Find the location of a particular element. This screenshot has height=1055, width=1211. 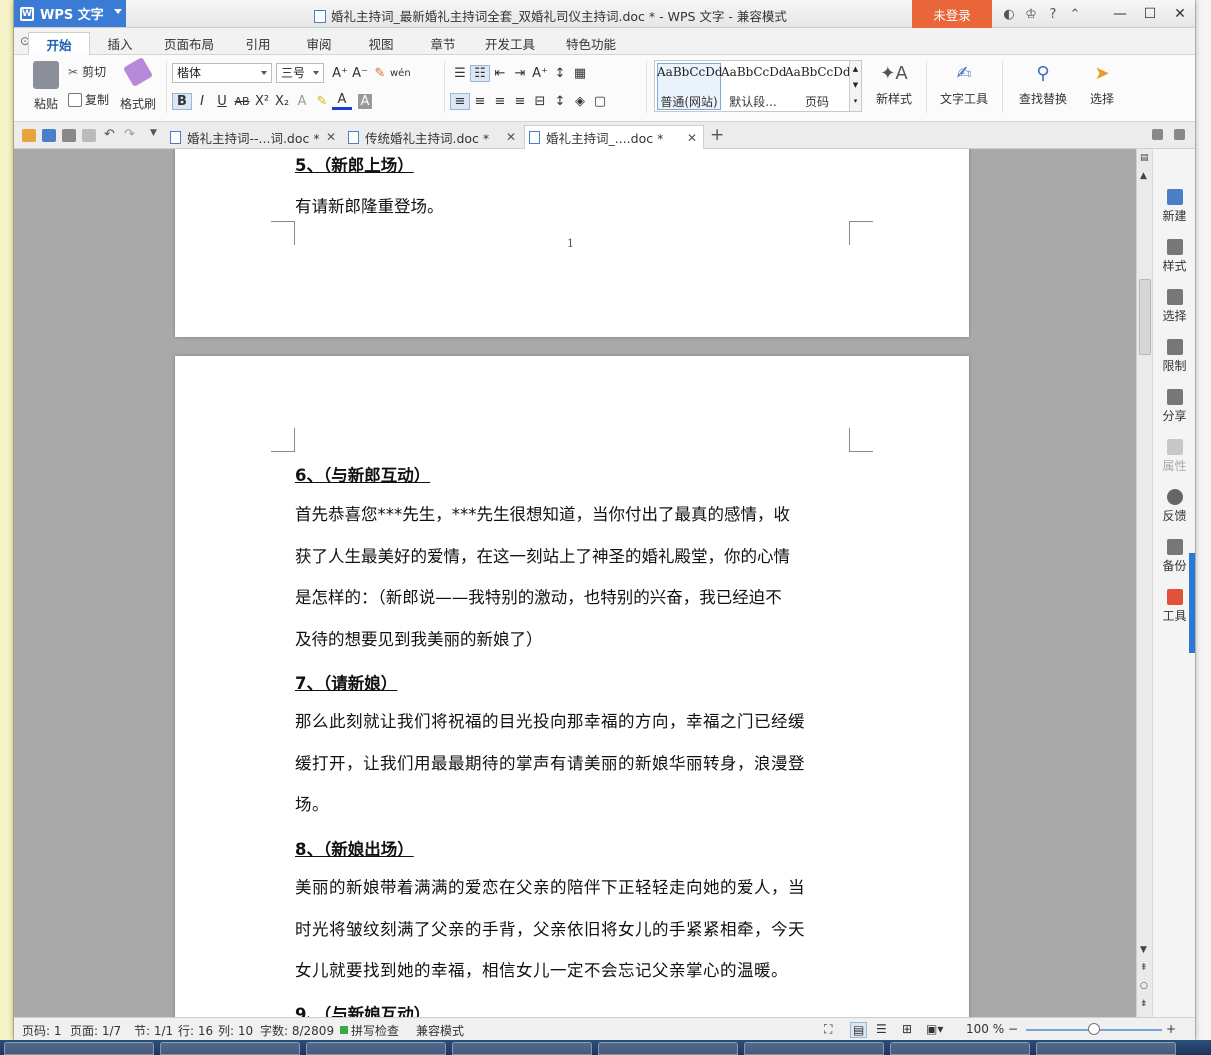

maximize-icon: ☐ is located at coordinates (1150, 14).